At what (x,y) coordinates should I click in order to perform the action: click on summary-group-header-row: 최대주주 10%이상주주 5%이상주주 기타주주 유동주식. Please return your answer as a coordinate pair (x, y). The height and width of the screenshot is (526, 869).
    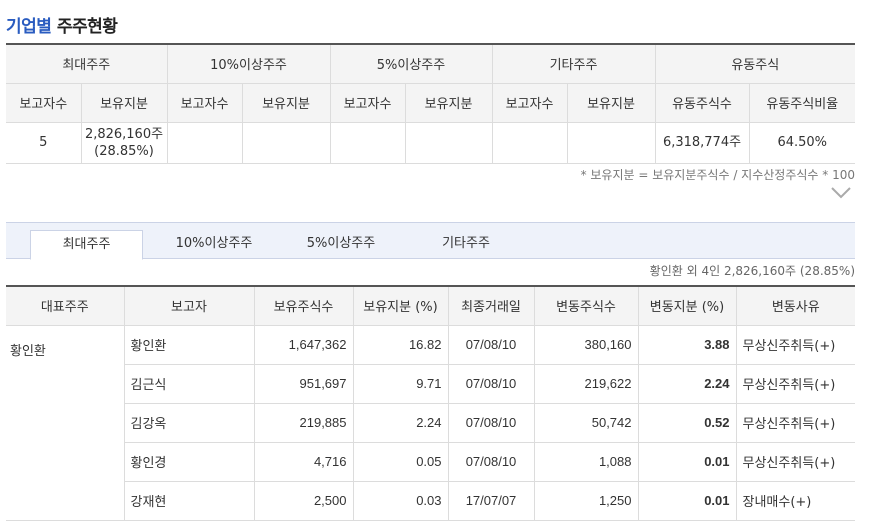
    Looking at the image, I should click on (430, 63).